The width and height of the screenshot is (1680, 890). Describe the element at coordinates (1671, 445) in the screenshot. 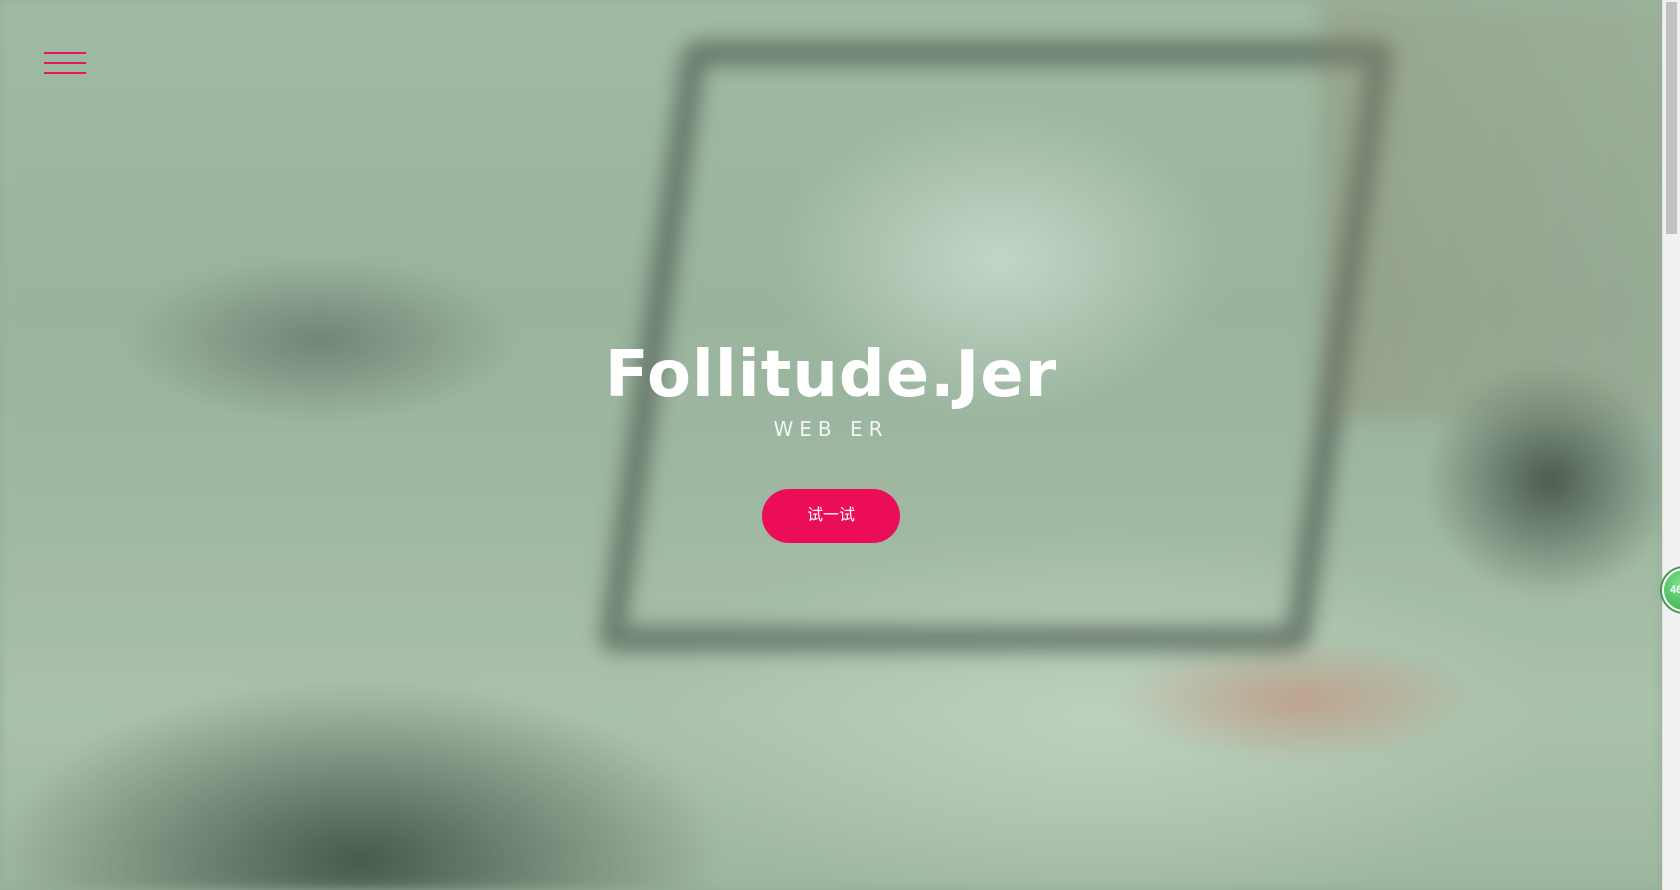

I see `vertical-scrollbar` at that location.